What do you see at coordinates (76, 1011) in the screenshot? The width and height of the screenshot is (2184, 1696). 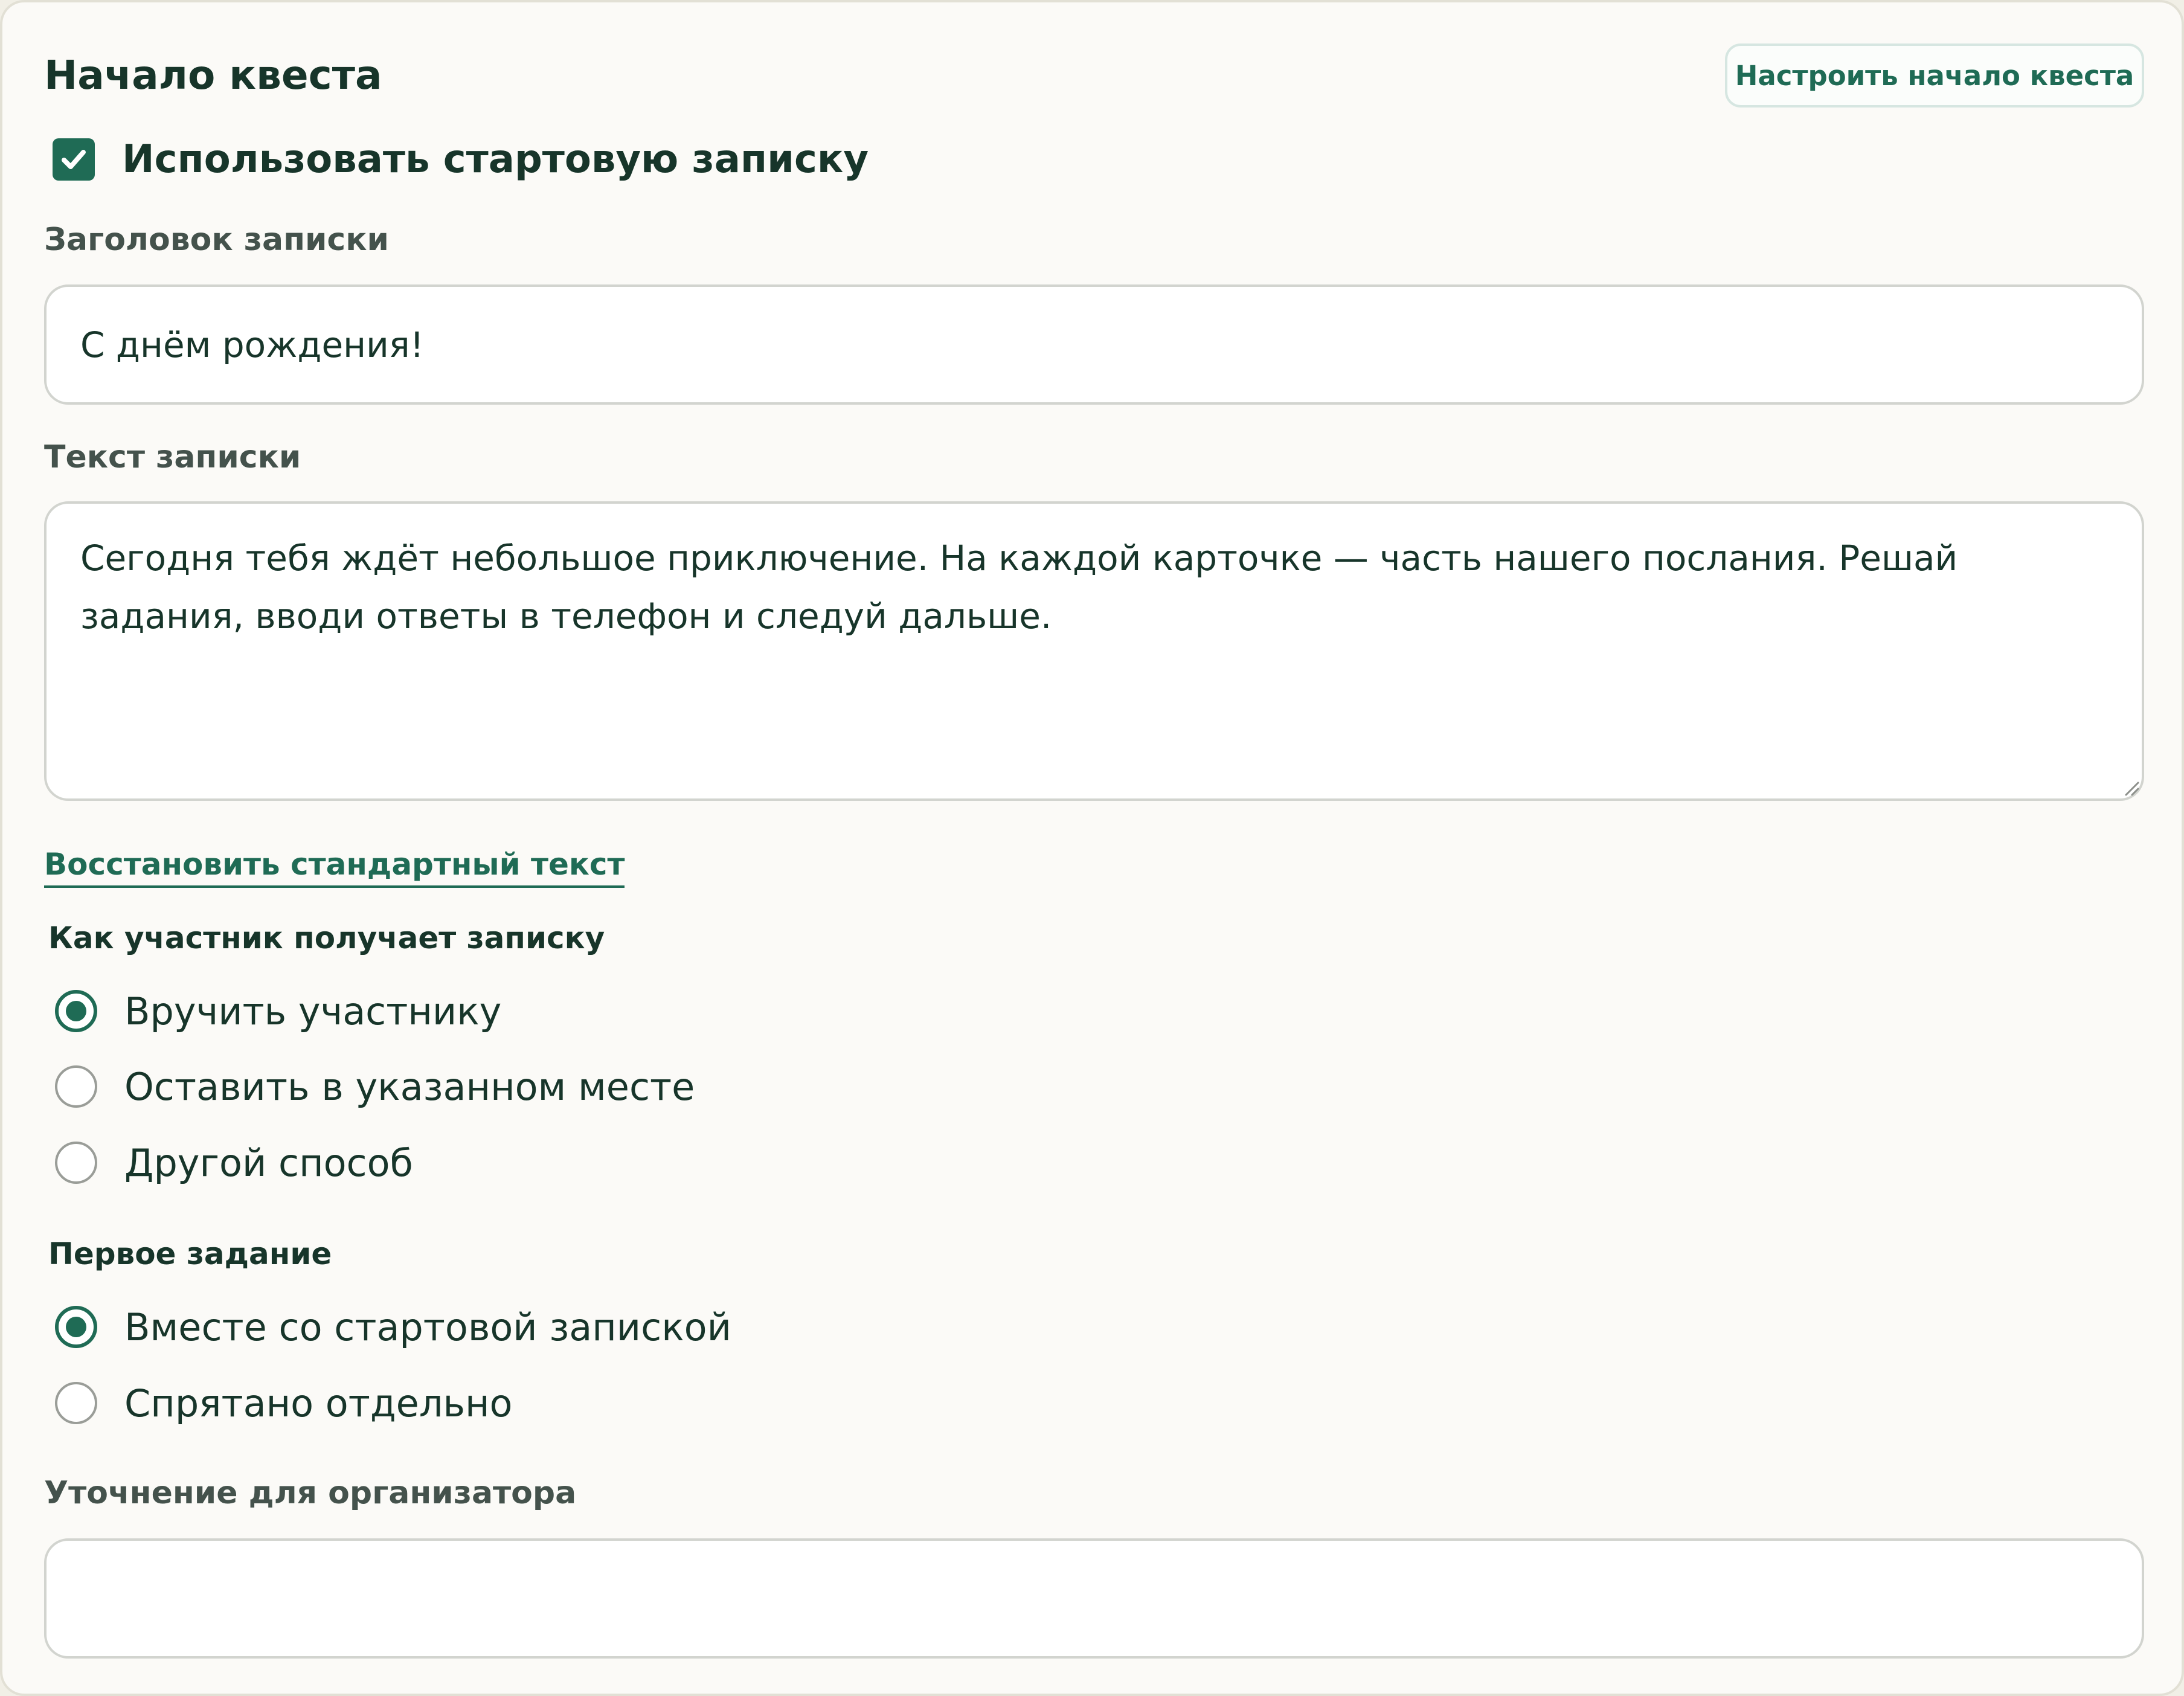 I see `delivery-option-hand-radio` at bounding box center [76, 1011].